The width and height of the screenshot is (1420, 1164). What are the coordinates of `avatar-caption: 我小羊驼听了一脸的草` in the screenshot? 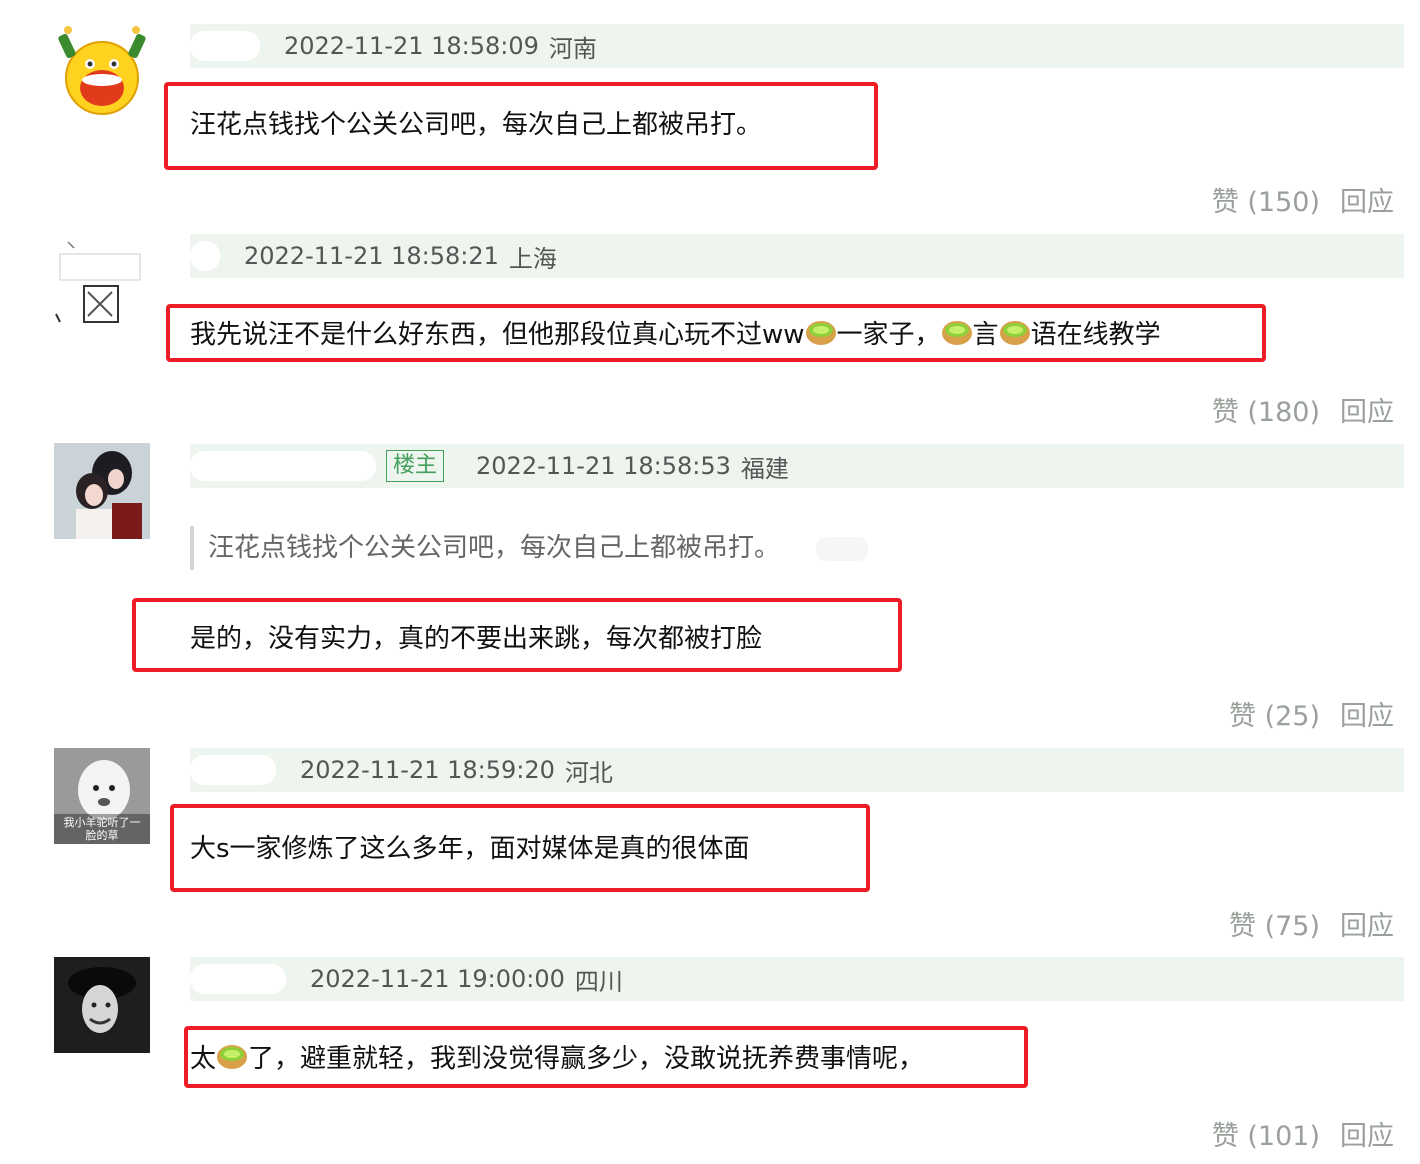 It's located at (102, 829).